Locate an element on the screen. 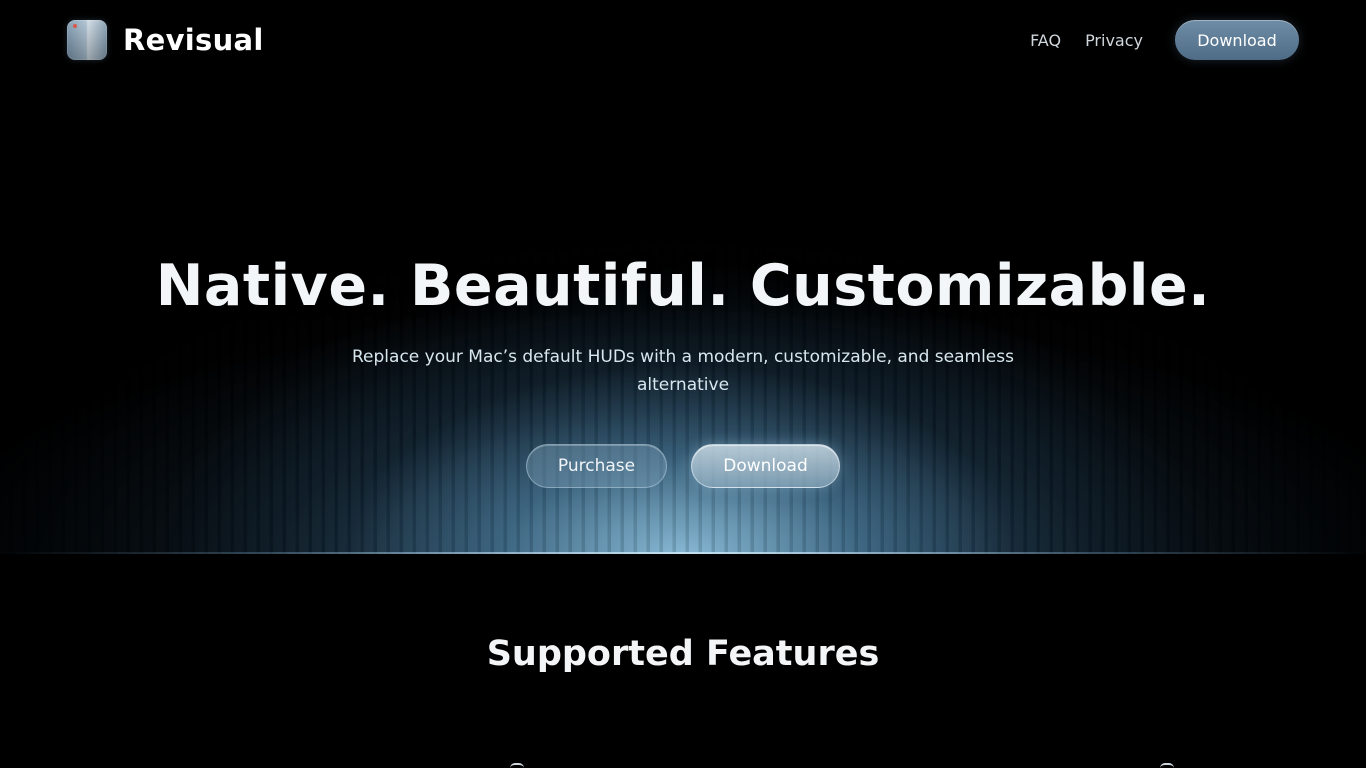  nav-privacy-link: Privacy is located at coordinates (1114, 40).